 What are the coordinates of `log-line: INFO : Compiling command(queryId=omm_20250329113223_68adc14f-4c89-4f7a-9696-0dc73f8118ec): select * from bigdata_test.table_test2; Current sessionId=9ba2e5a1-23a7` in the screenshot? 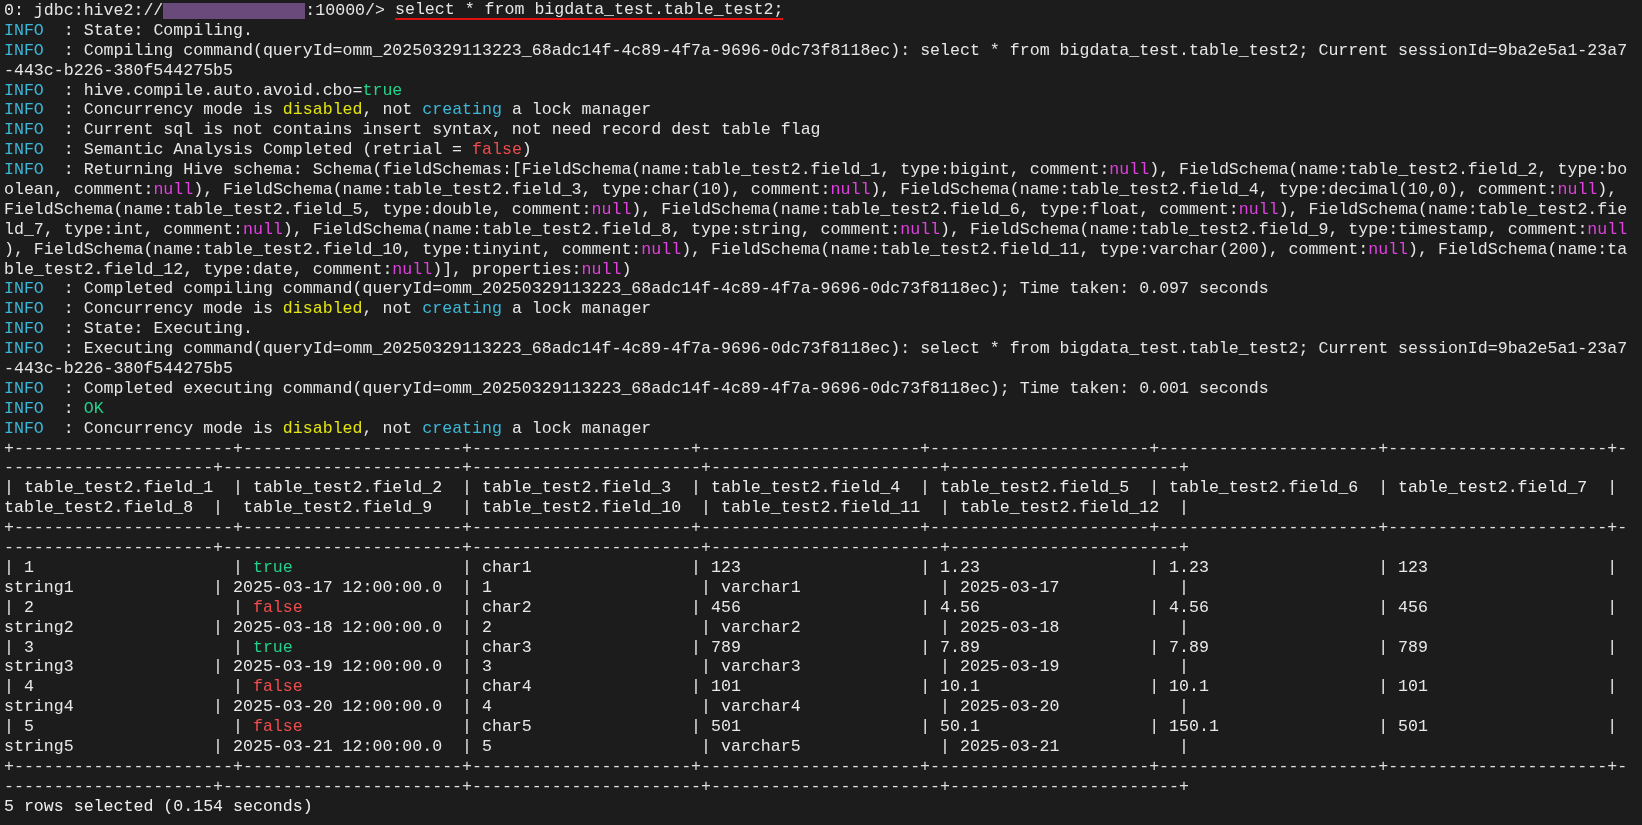 It's located at (816, 50).